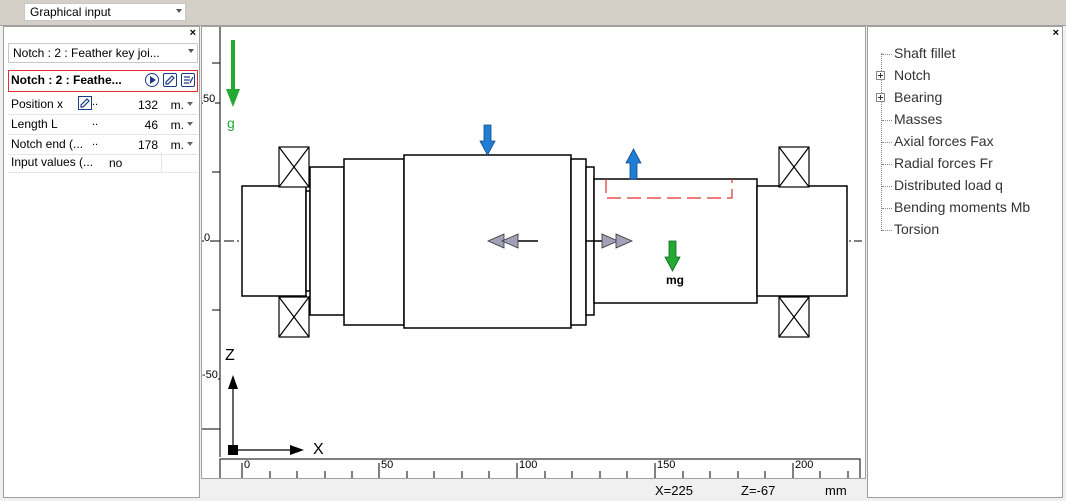 The height and width of the screenshot is (501, 1066). Describe the element at coordinates (70, 12) in the screenshot. I see `view-mode-select-value: Graphical input` at that location.